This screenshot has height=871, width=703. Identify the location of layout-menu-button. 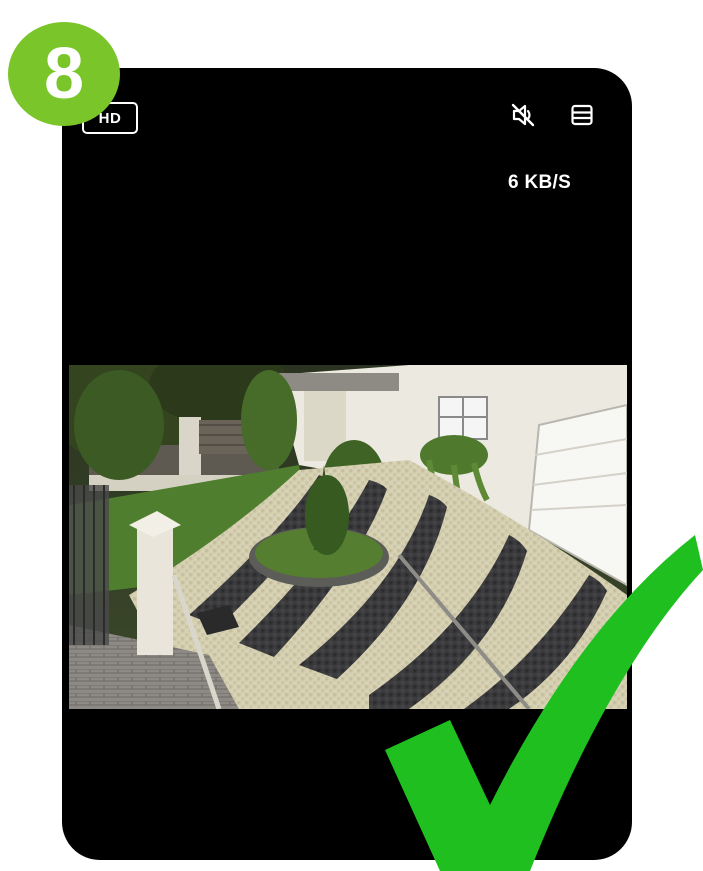
(582, 117).